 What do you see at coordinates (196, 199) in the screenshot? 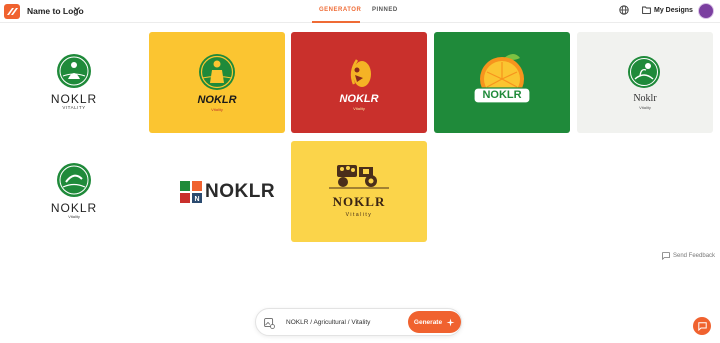
I see `svg-text: N` at bounding box center [196, 199].